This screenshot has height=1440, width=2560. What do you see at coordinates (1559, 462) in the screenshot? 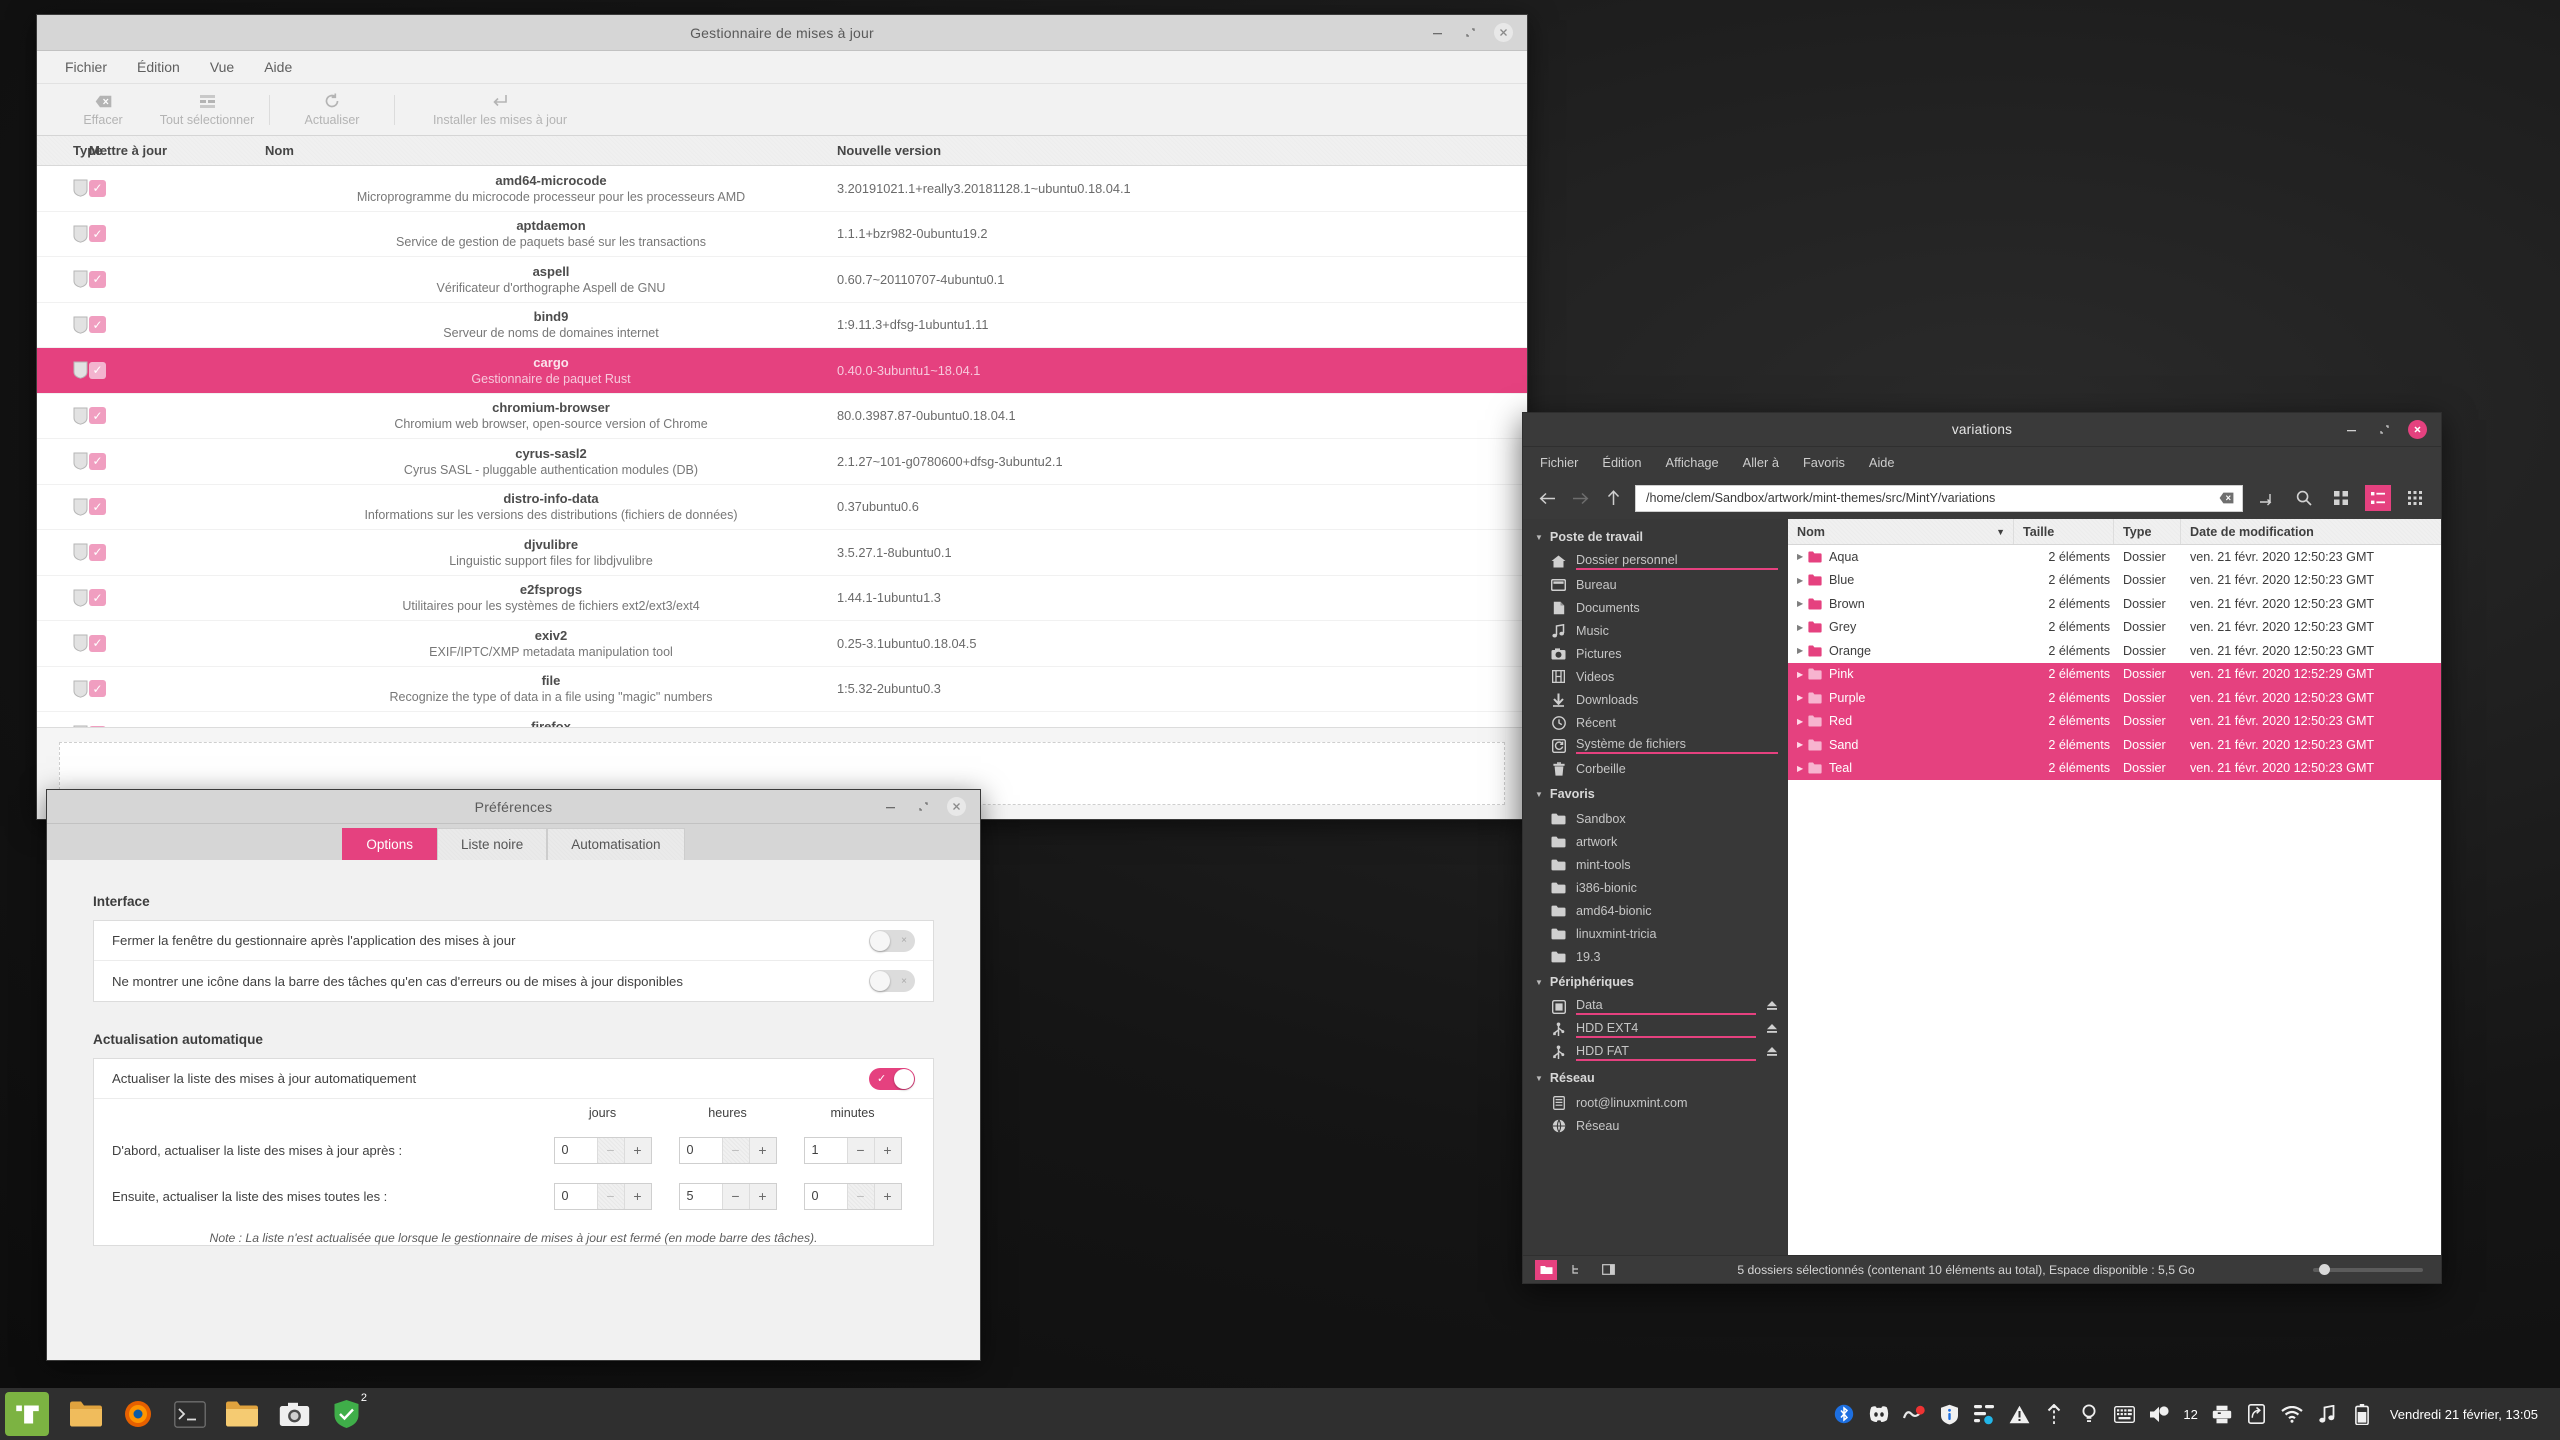
I see `nemo-menu-fichier: Fichier` at bounding box center [1559, 462].